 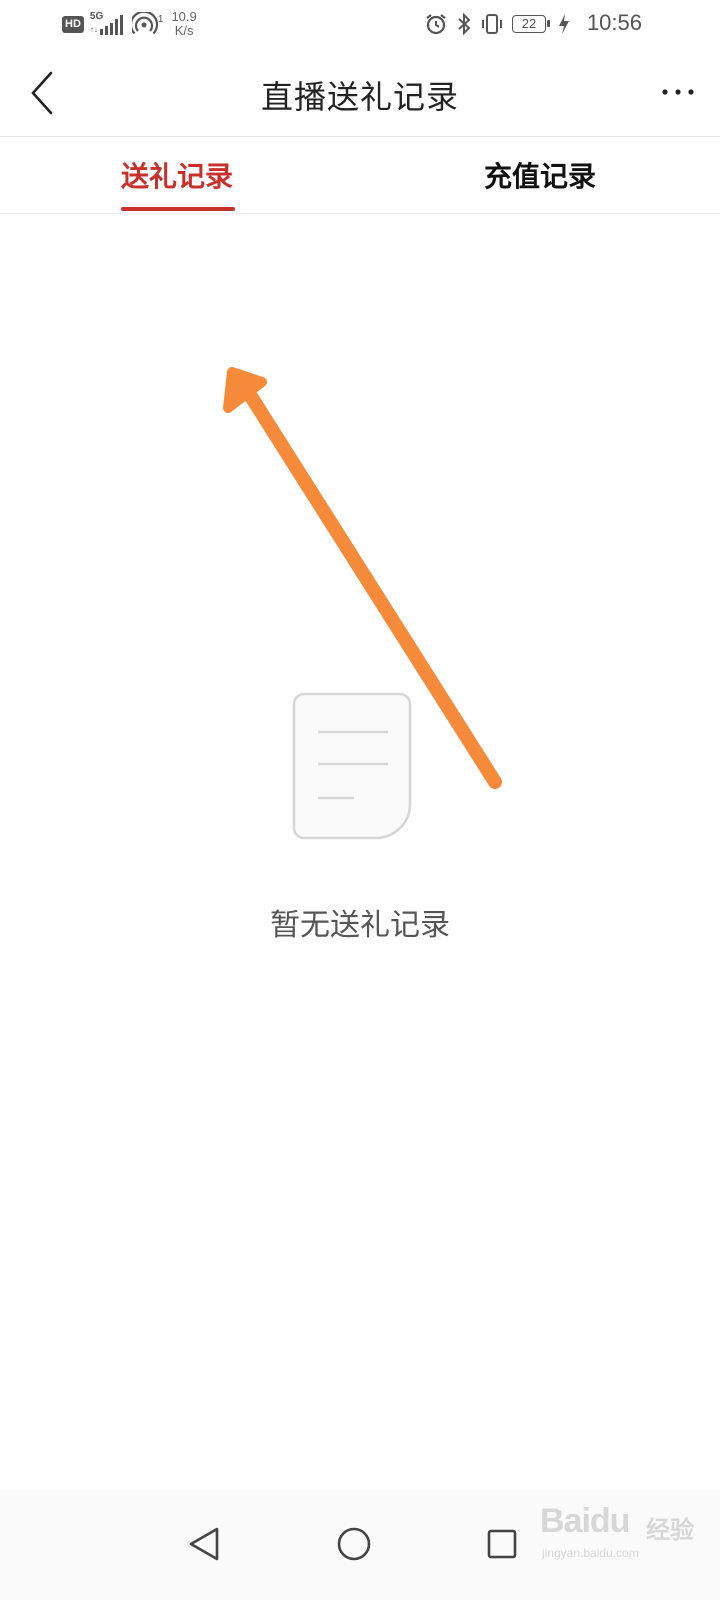 I want to click on nav-back-button, so click(x=204, y=1544).